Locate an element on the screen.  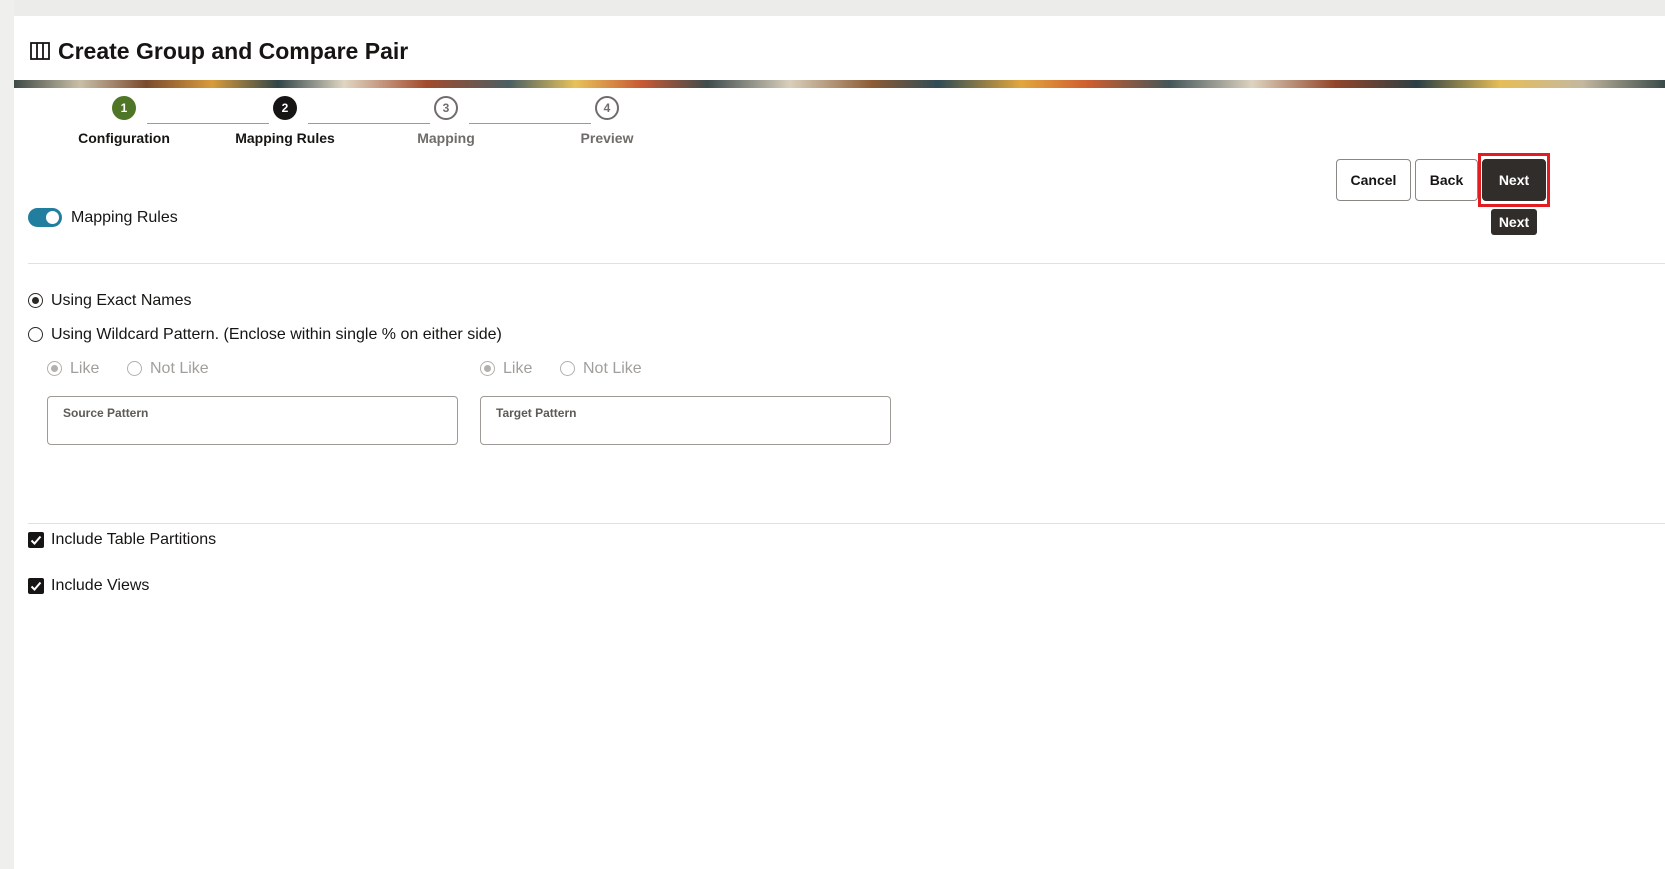
source-like-label: Like is located at coordinates (85, 368).